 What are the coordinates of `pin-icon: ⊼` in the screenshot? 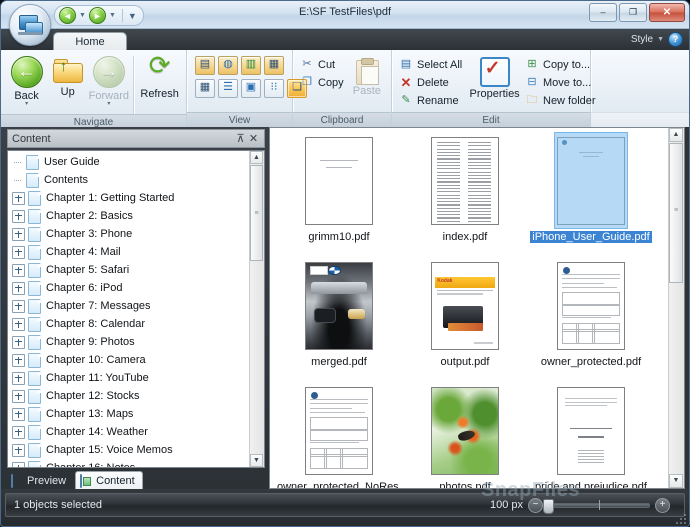 It's located at (240, 138).